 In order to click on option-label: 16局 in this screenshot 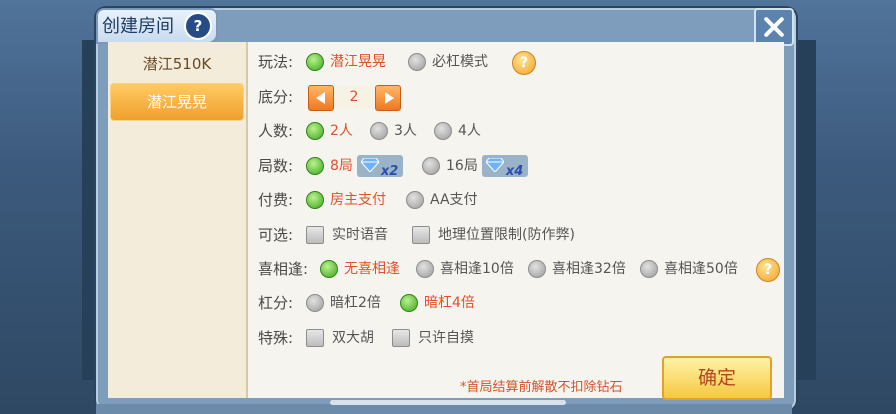, I will do `click(462, 166)`.